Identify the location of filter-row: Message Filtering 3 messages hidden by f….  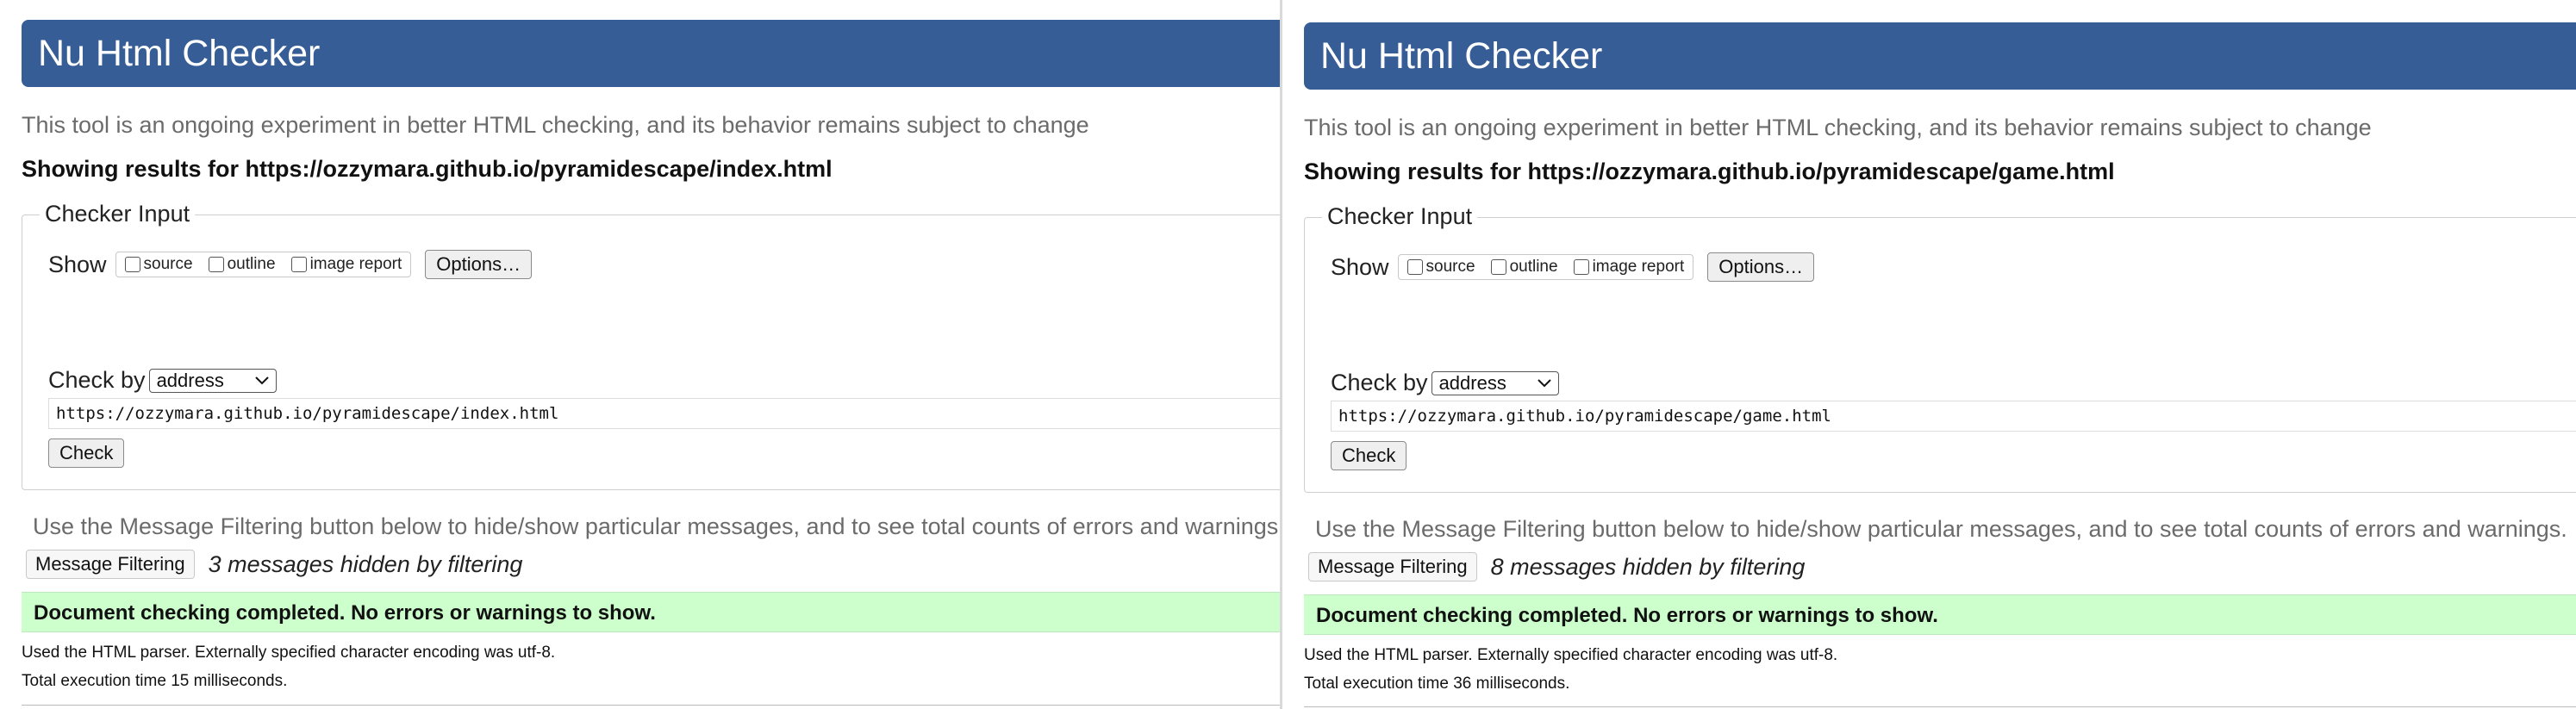
(274, 564).